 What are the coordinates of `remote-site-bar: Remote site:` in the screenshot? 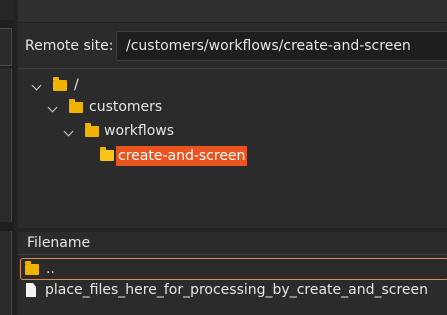 It's located at (232, 47).